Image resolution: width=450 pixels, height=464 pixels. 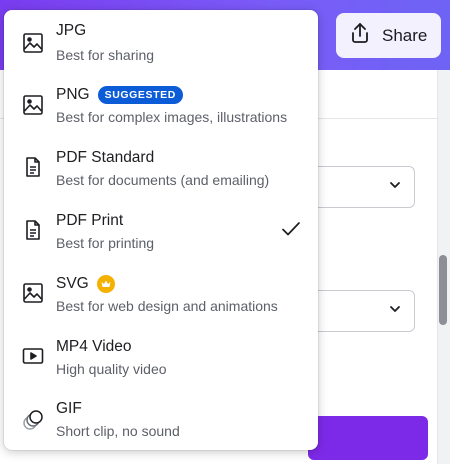 What do you see at coordinates (163, 180) in the screenshot?
I see `menu-item-subtitle: Best for documents (and emailing)` at bounding box center [163, 180].